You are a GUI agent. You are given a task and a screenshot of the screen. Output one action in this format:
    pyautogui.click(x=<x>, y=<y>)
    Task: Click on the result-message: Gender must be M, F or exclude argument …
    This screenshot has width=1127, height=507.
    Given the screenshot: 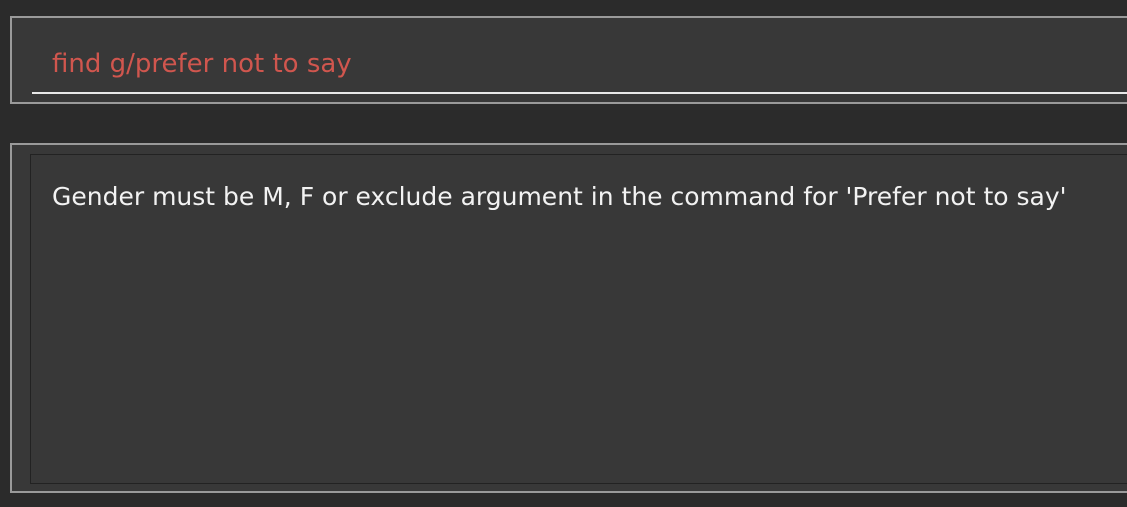 What is the action you would take?
    pyautogui.click(x=559, y=196)
    